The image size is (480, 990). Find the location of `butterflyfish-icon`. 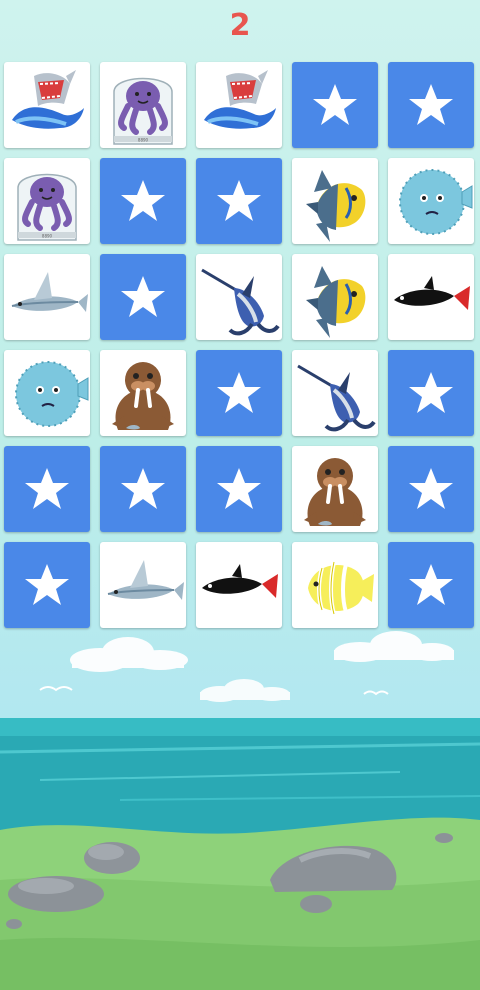

butterflyfish-icon is located at coordinates (341, 588).